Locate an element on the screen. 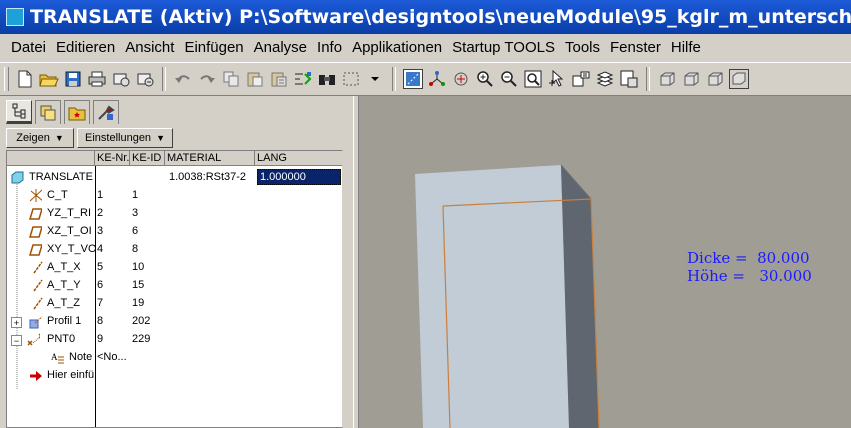 The width and height of the screenshot is (851, 428). refit-icon is located at coordinates (533, 79).